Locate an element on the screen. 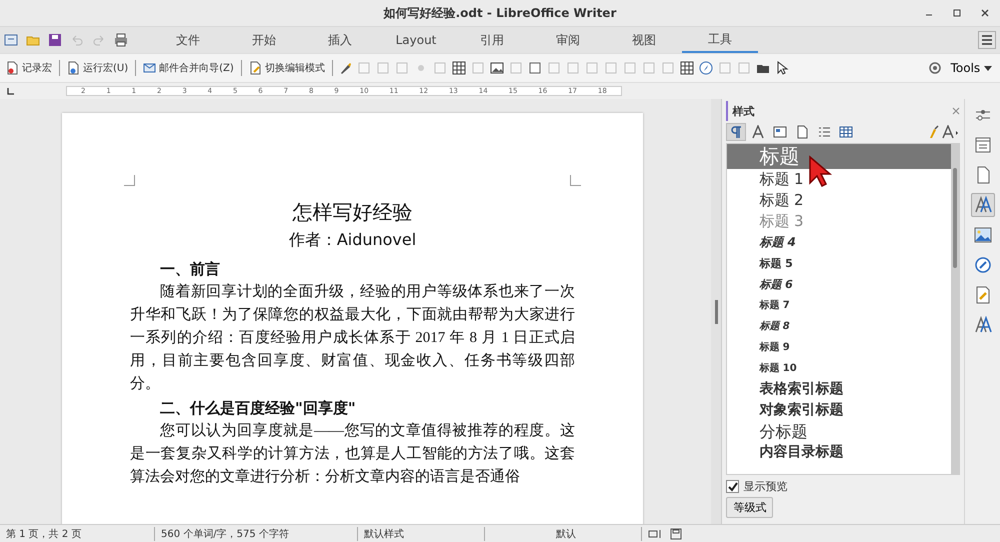 The image size is (1000, 542). cursor-icon is located at coordinates (821, 171).